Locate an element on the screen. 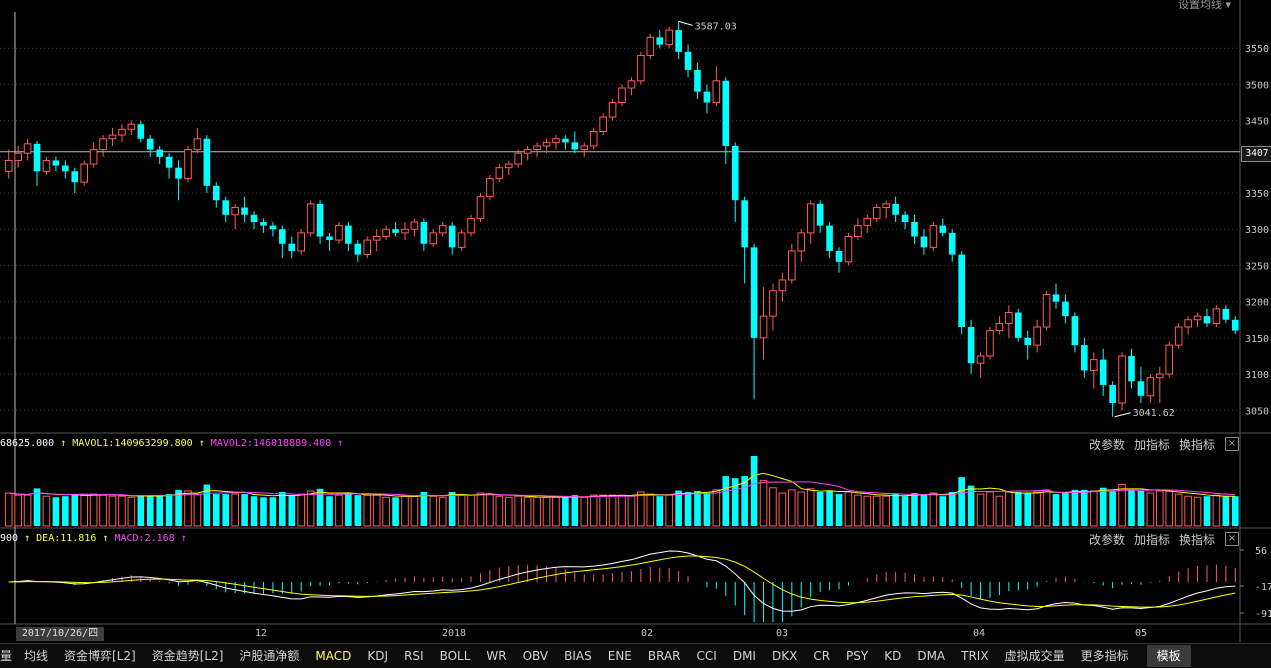 Image resolution: width=1271 pixels, height=668 pixels. x-label: 03 is located at coordinates (782, 633).